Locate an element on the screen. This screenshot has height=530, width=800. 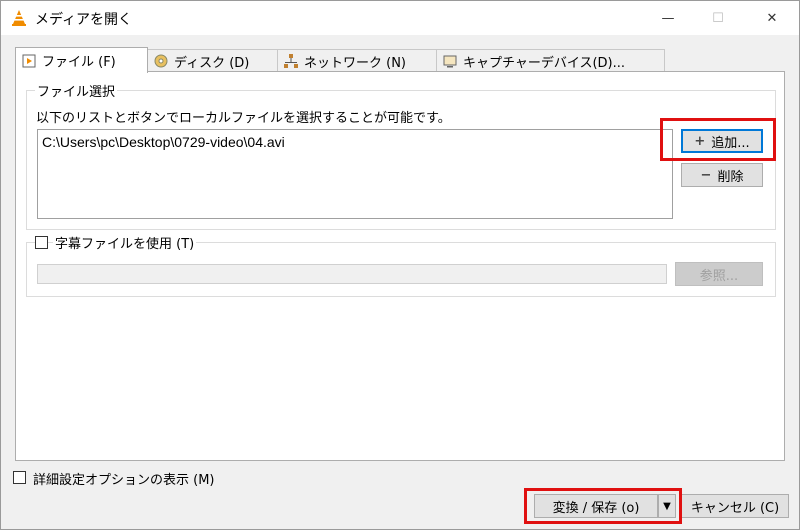
subtitle-checkbox is located at coordinates (41, 242).